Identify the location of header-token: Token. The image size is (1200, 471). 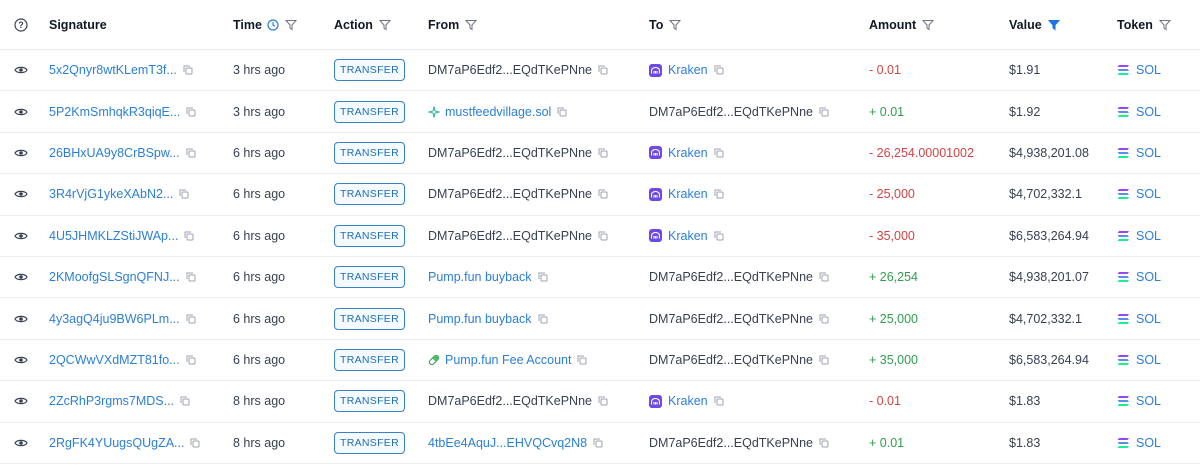
(1135, 24).